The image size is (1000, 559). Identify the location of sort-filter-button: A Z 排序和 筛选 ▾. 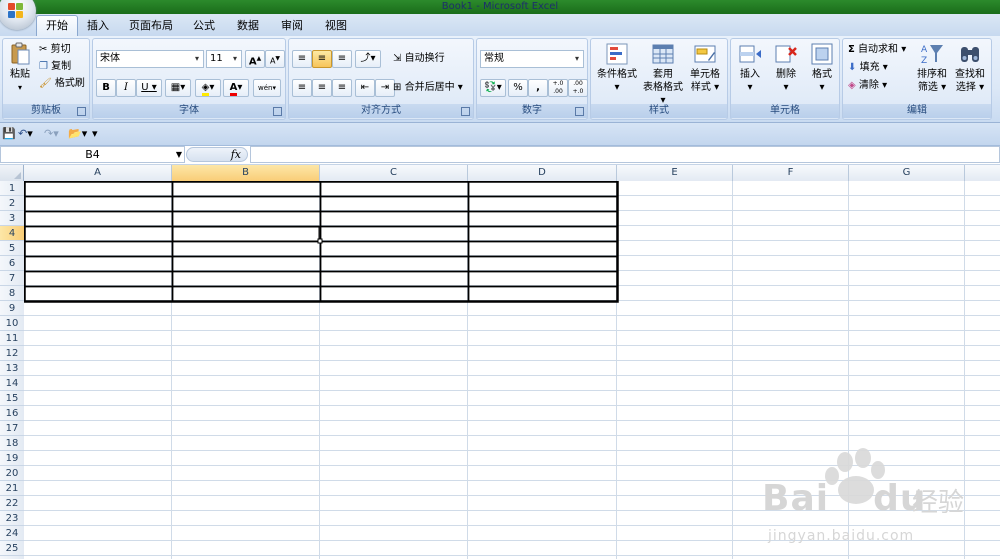
(932, 68).